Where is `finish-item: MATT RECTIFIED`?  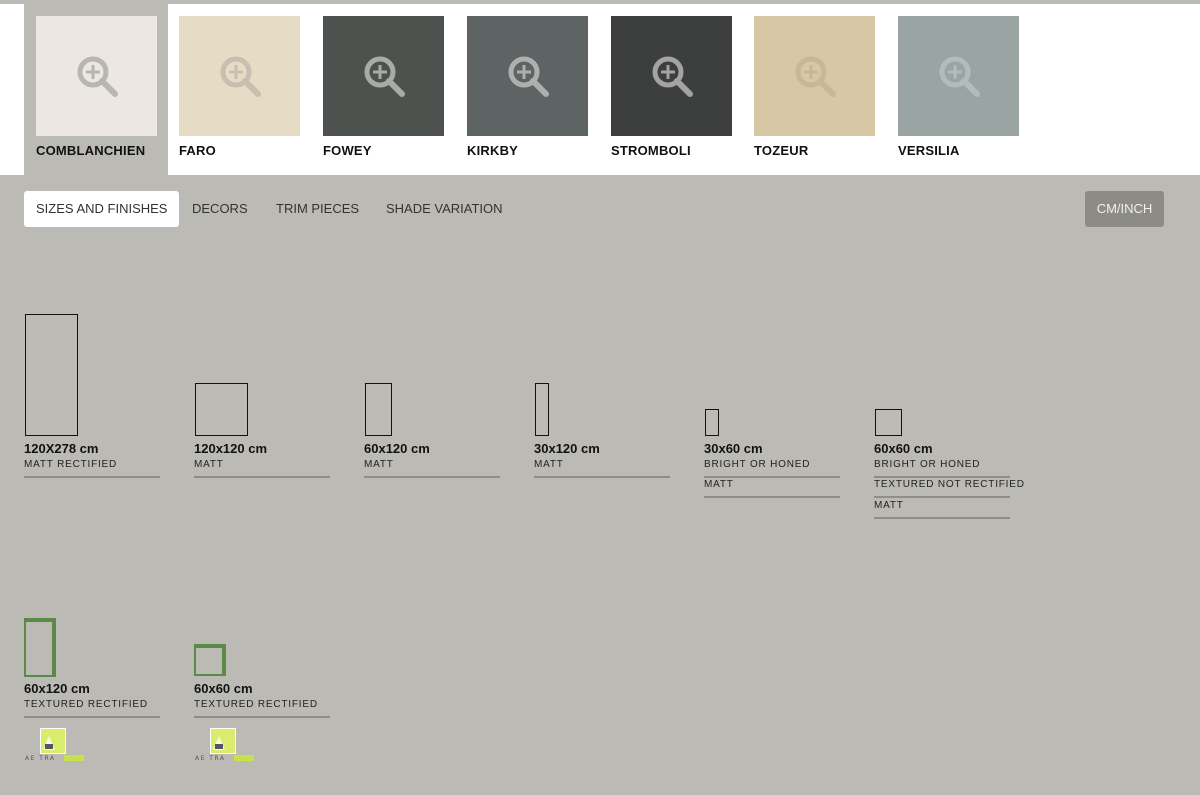 finish-item: MATT RECTIFIED is located at coordinates (92, 468).